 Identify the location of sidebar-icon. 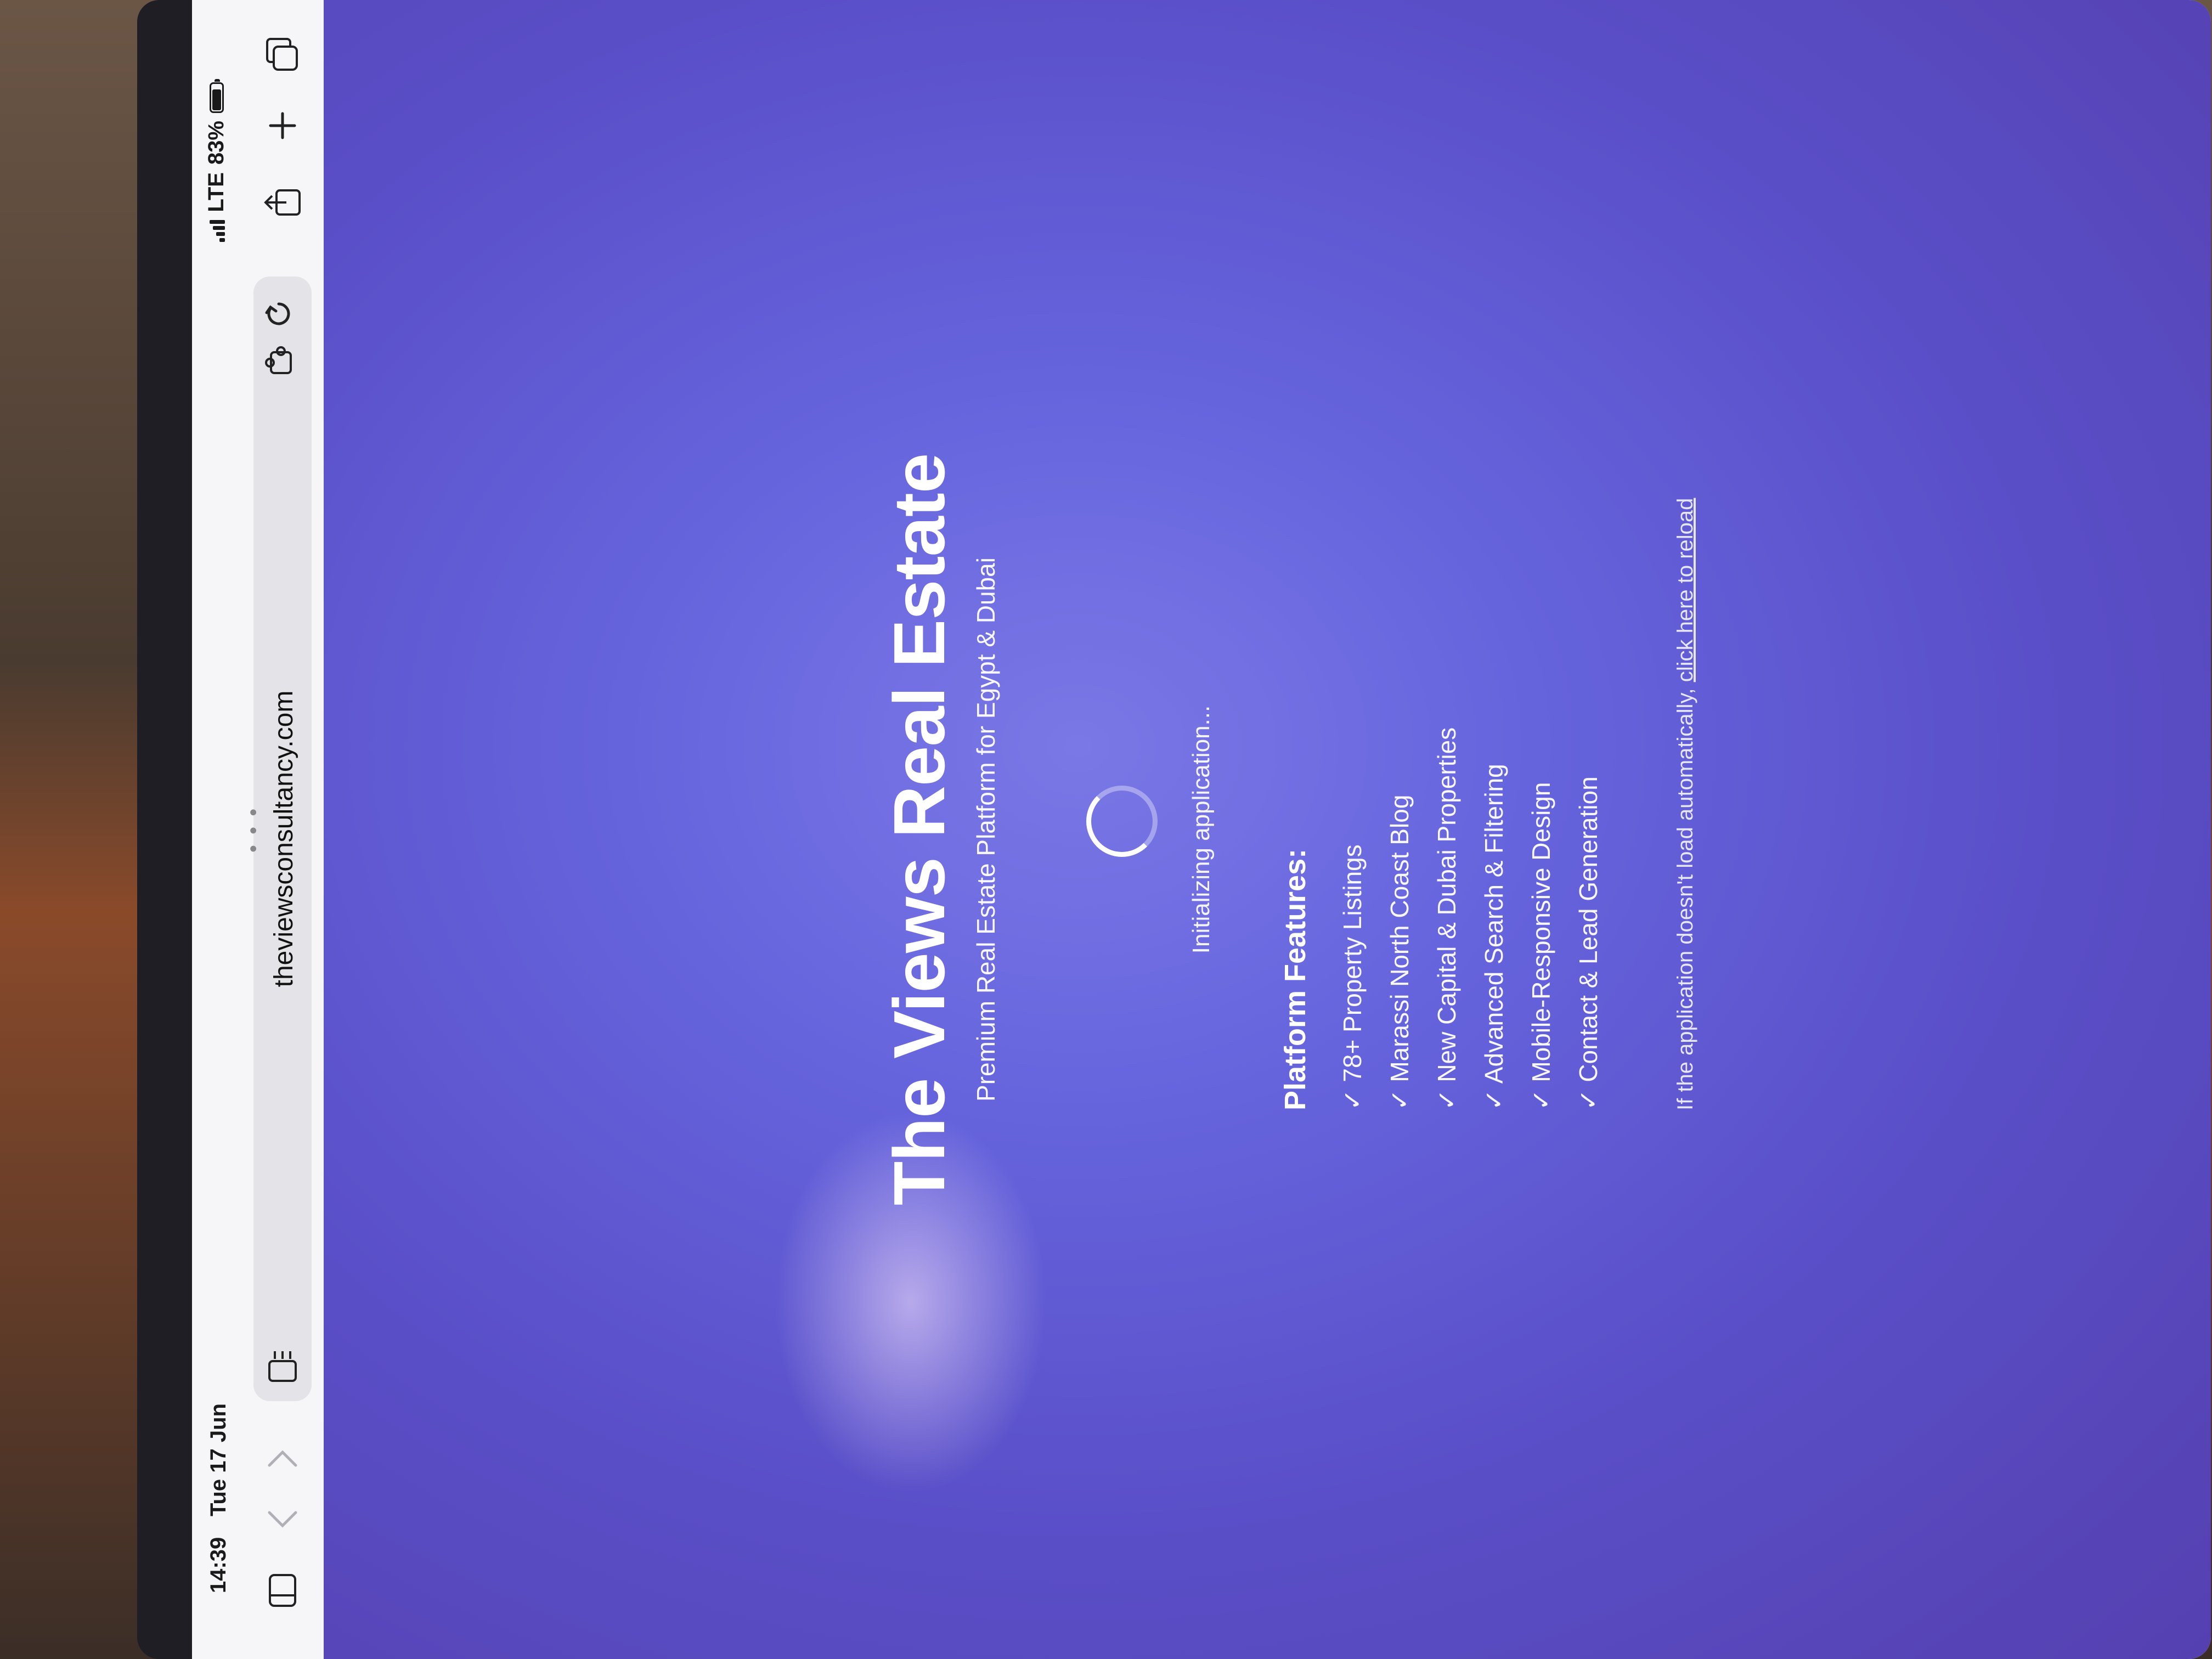
(282, 1590).